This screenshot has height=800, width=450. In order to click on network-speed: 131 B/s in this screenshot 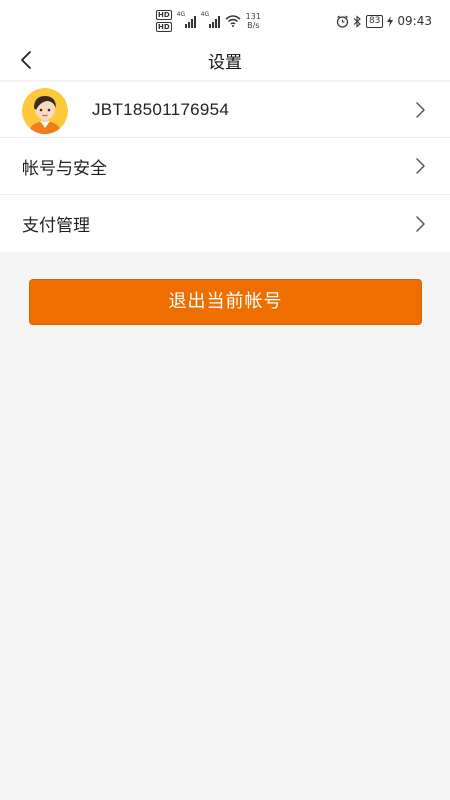, I will do `click(253, 21)`.